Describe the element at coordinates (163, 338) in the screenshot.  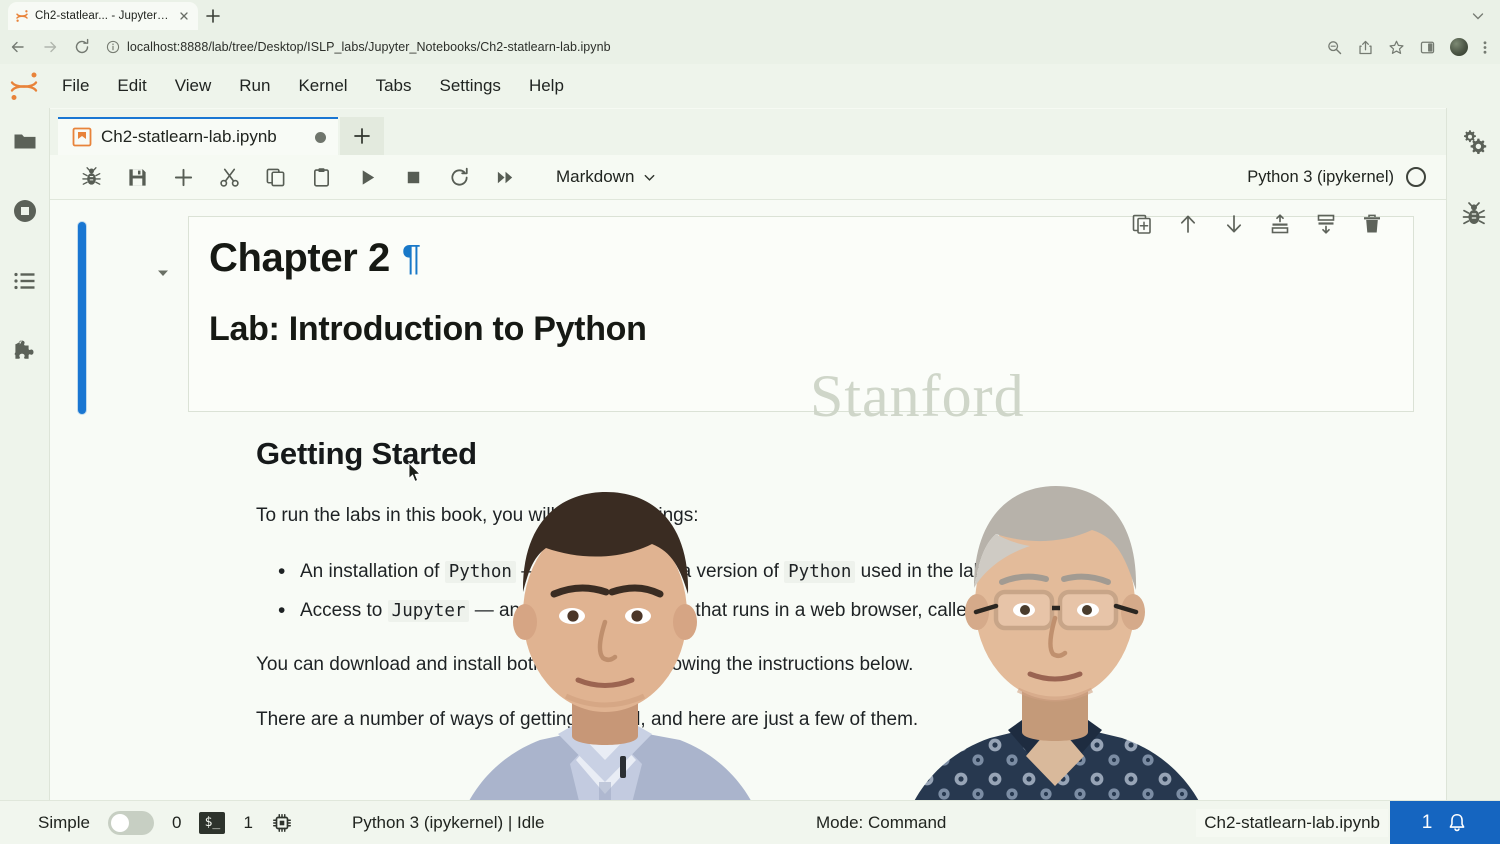
I see `caret-down-icon` at that location.